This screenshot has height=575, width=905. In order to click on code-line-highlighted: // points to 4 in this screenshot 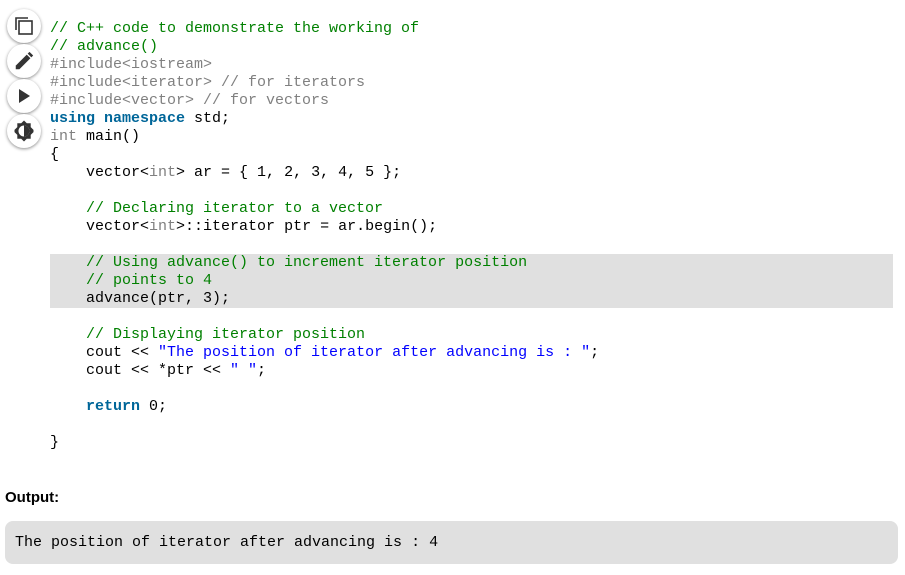, I will do `click(471, 281)`.